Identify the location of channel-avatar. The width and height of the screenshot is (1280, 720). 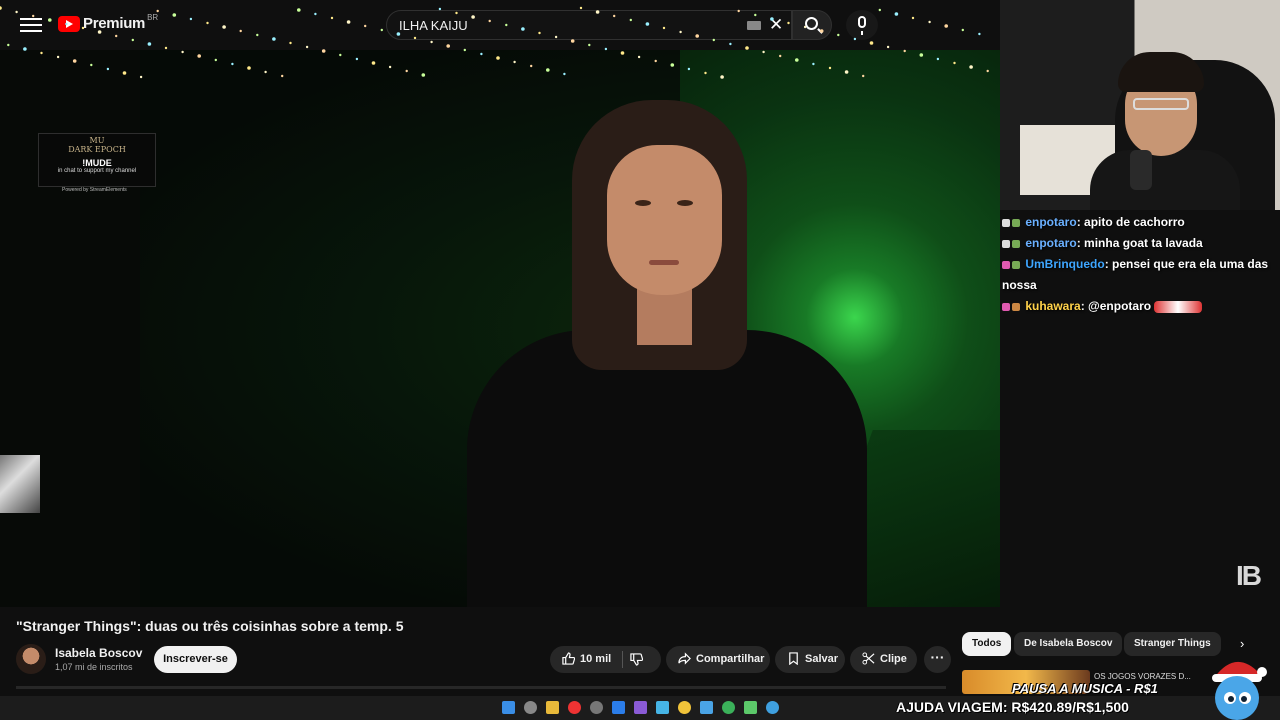
(31, 659).